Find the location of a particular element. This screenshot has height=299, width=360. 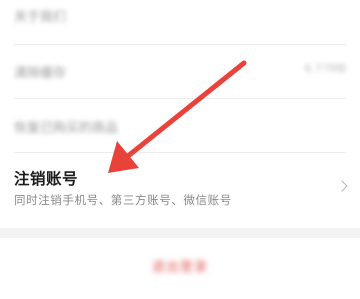

arrow-shaft is located at coordinates (186, 109).